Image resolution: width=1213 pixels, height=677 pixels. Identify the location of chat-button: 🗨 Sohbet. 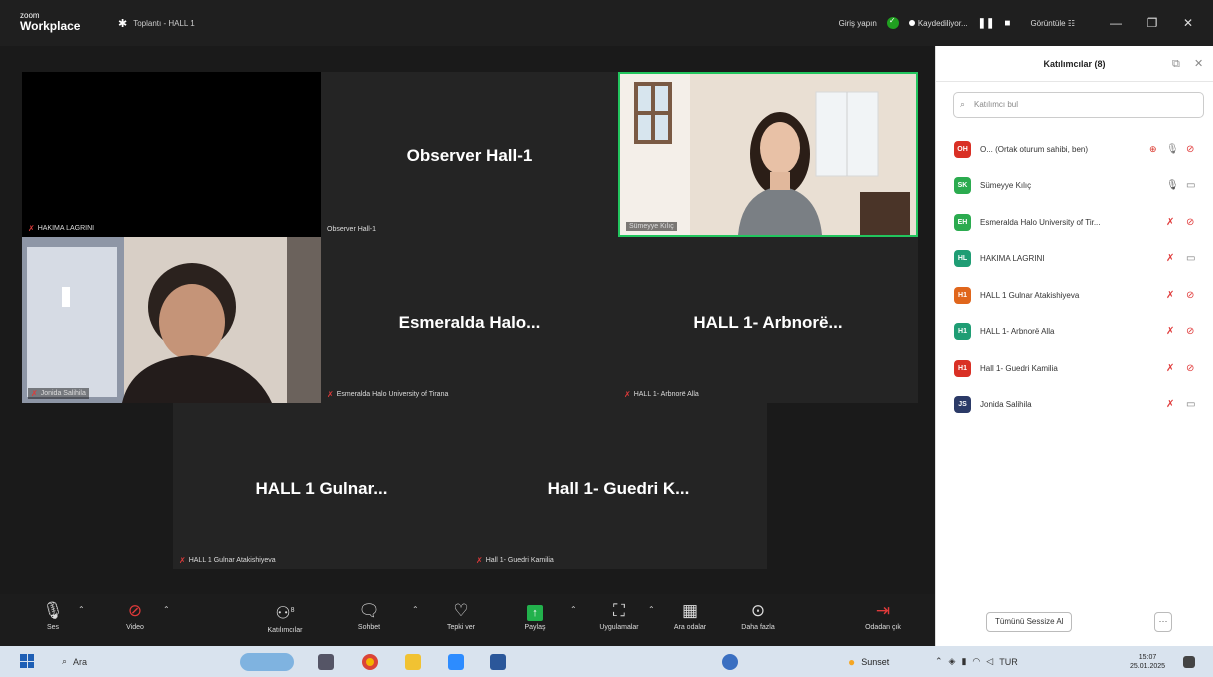
(369, 615).